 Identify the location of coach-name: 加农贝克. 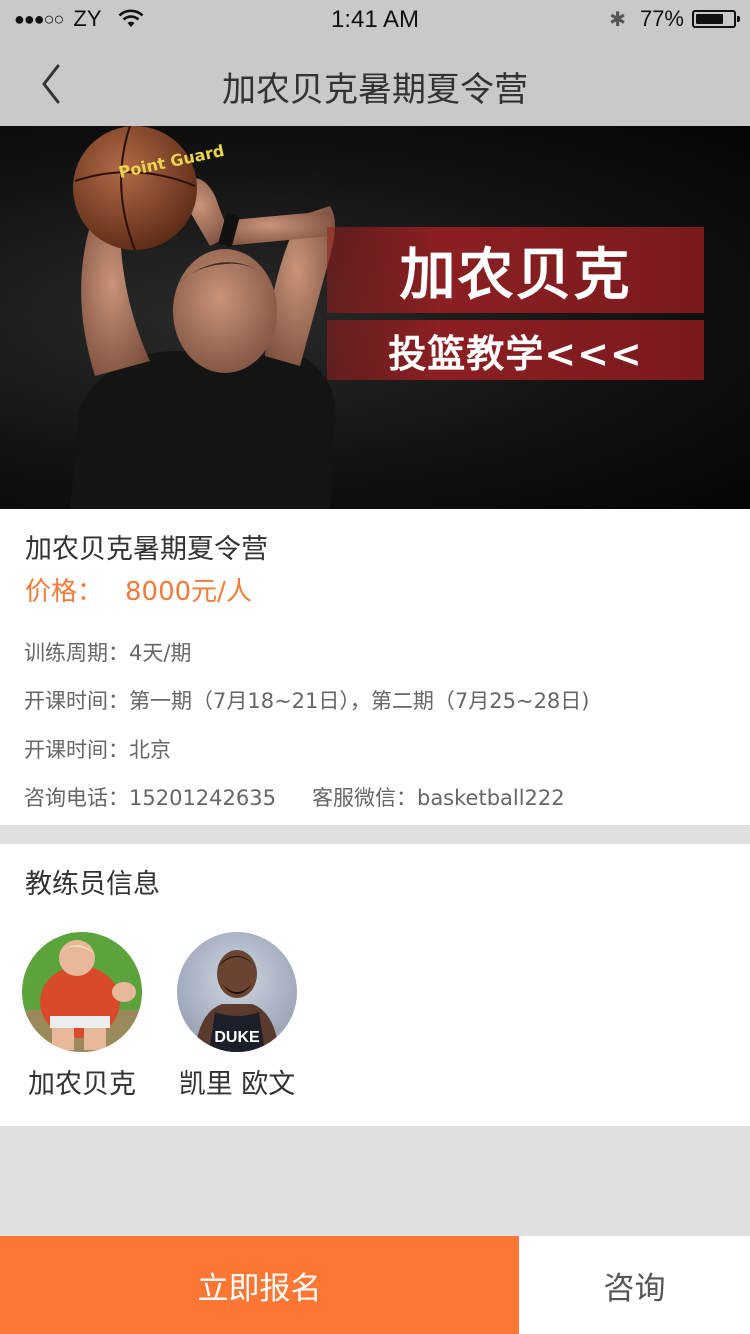
(82, 1084).